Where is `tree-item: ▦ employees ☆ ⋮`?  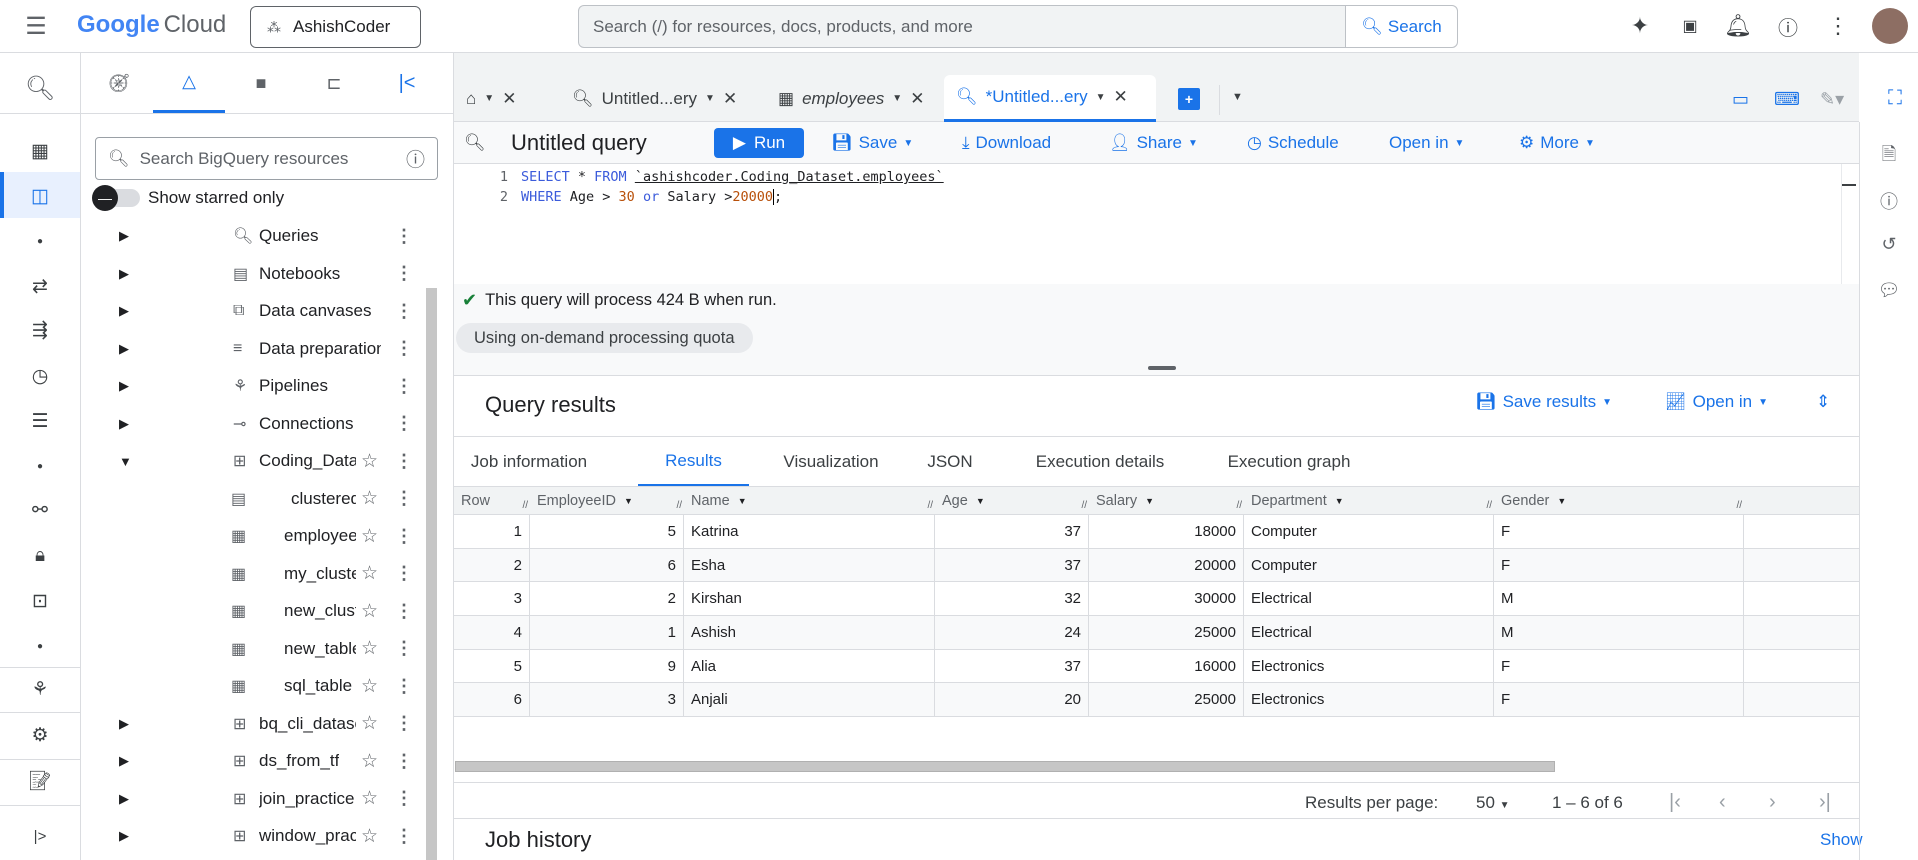
tree-item: ▦ employees ☆ ⋮ is located at coordinates (256, 536).